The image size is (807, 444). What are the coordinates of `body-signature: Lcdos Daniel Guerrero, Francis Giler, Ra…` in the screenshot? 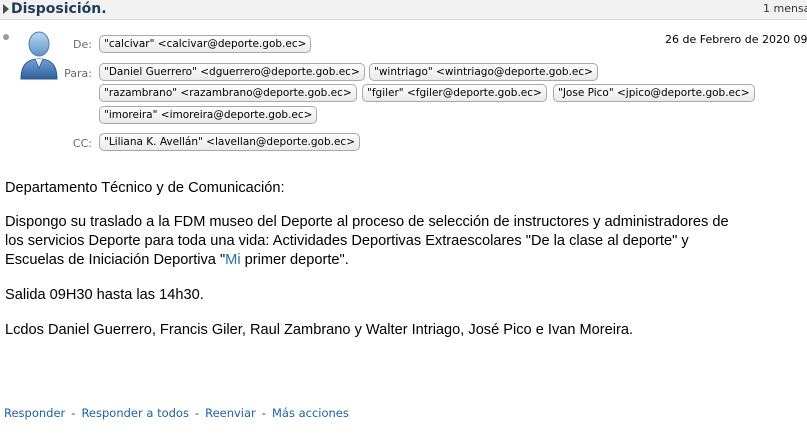 It's located at (319, 330).